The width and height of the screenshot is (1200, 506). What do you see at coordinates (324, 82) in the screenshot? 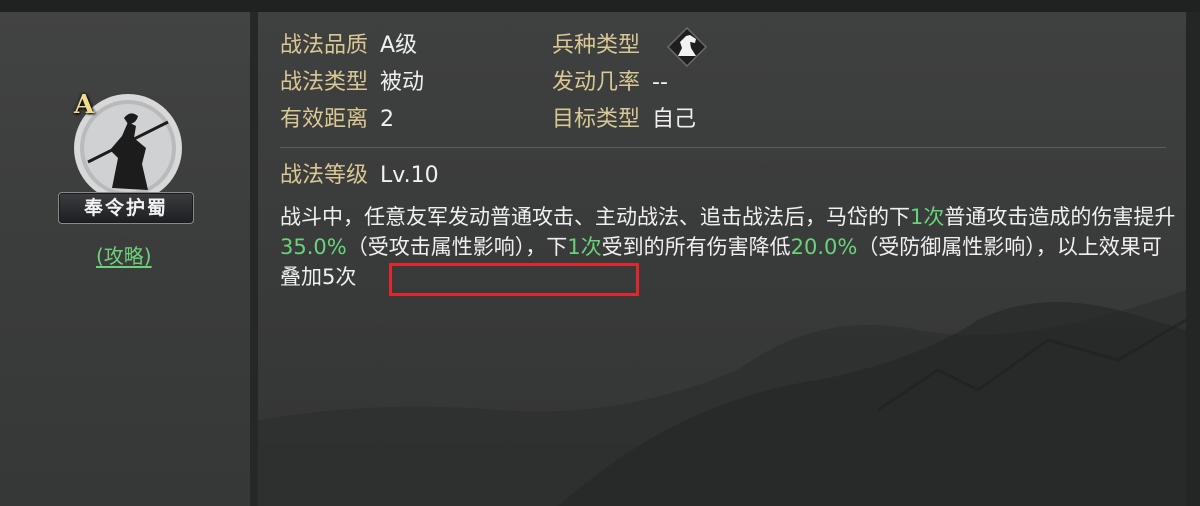
I see `attr-type-label: 战法类型` at bounding box center [324, 82].